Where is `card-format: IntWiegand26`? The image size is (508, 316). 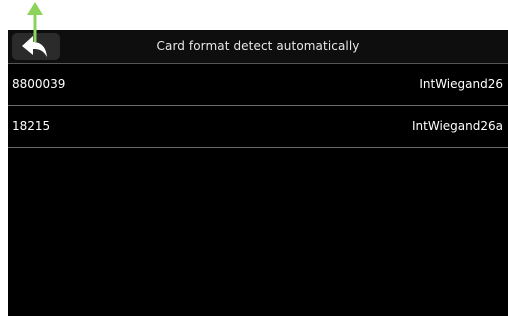 card-format: IntWiegand26 is located at coordinates (461, 84).